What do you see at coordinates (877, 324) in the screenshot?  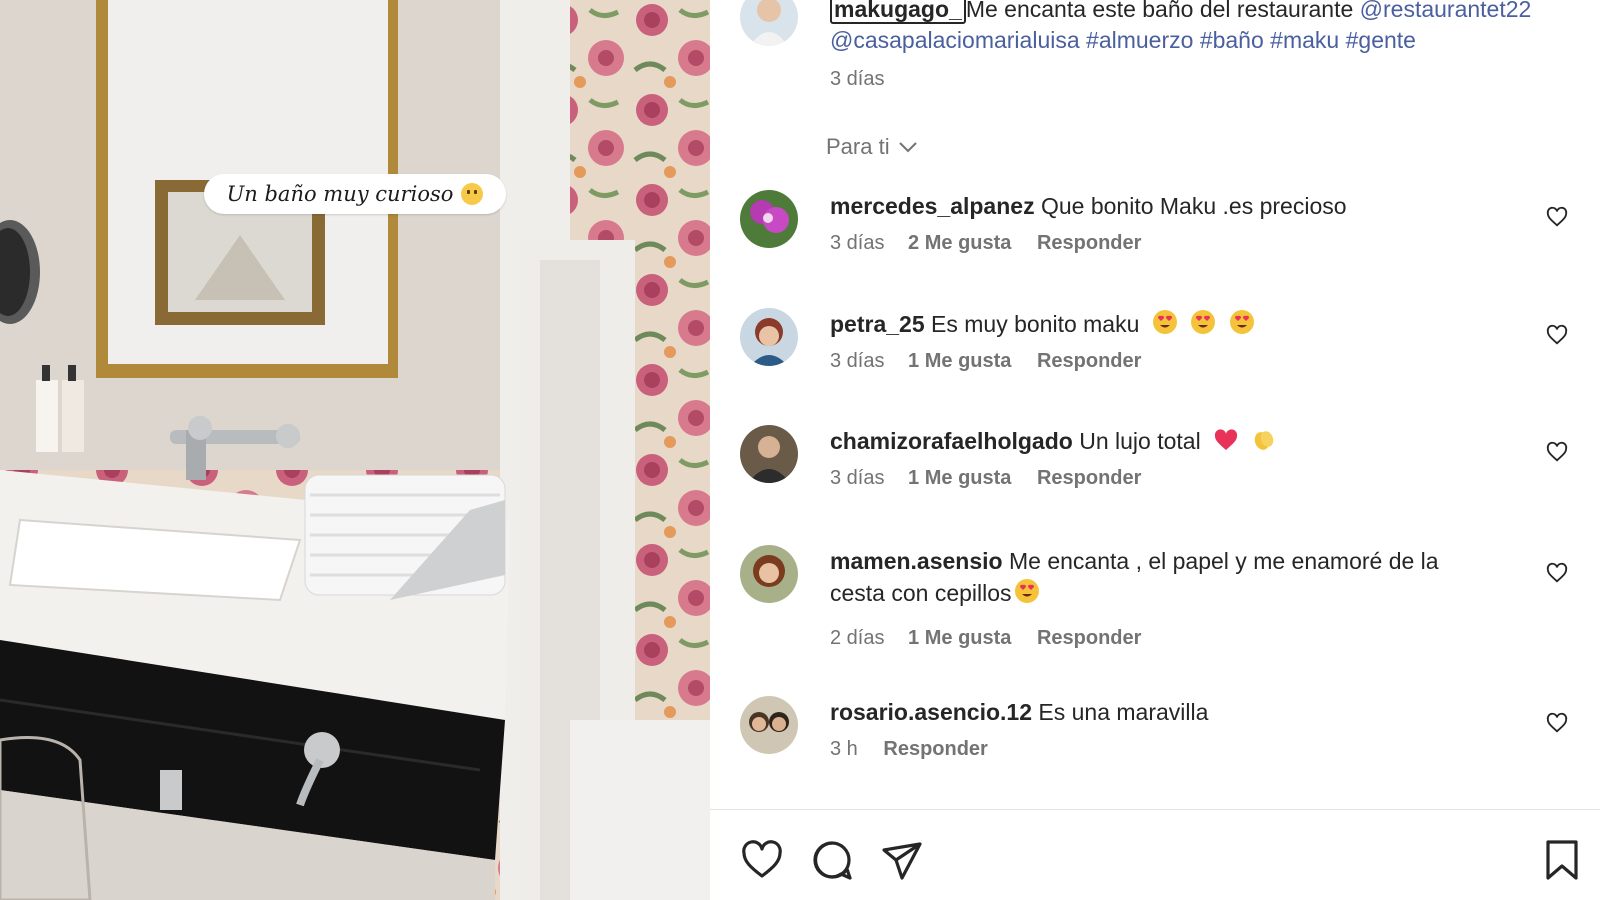 I see `comment-username: petra_25` at bounding box center [877, 324].